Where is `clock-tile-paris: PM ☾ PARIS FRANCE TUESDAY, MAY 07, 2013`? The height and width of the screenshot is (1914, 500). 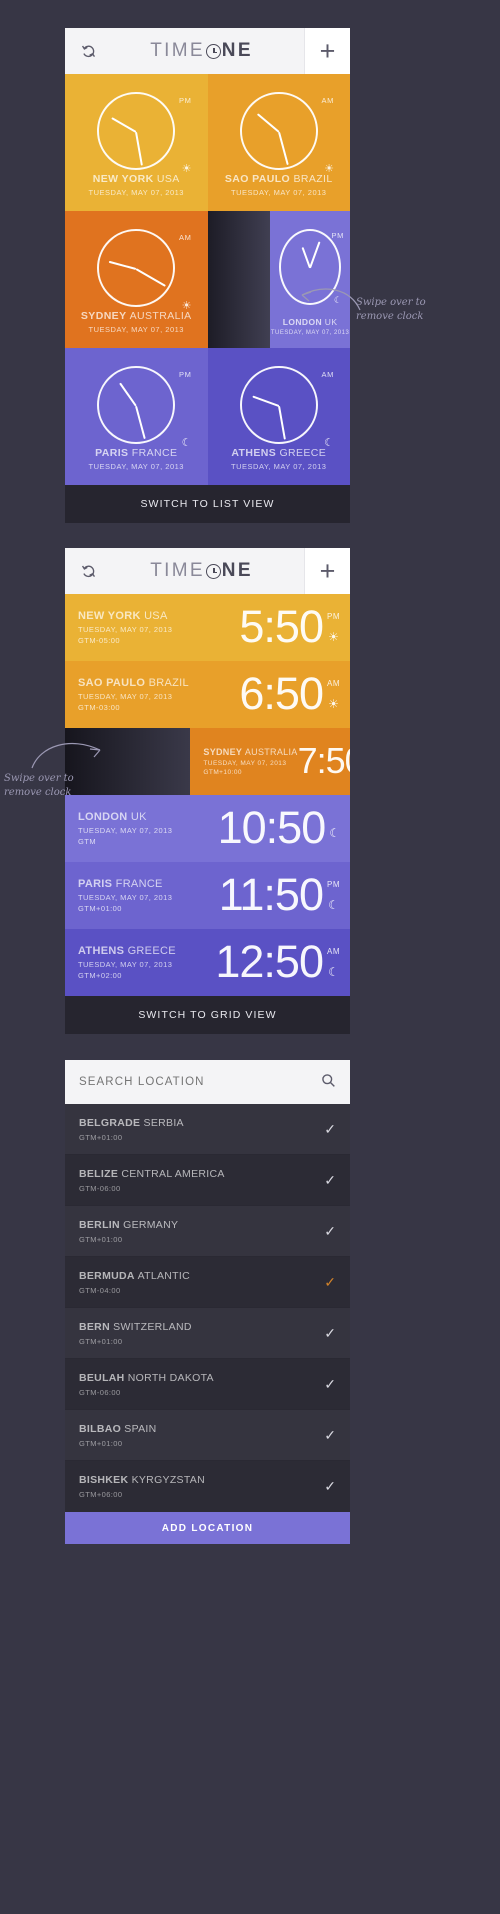
clock-tile-paris: PM ☾ PARIS FRANCE TUESDAY, MAY 07, 2013 is located at coordinates (136, 416).